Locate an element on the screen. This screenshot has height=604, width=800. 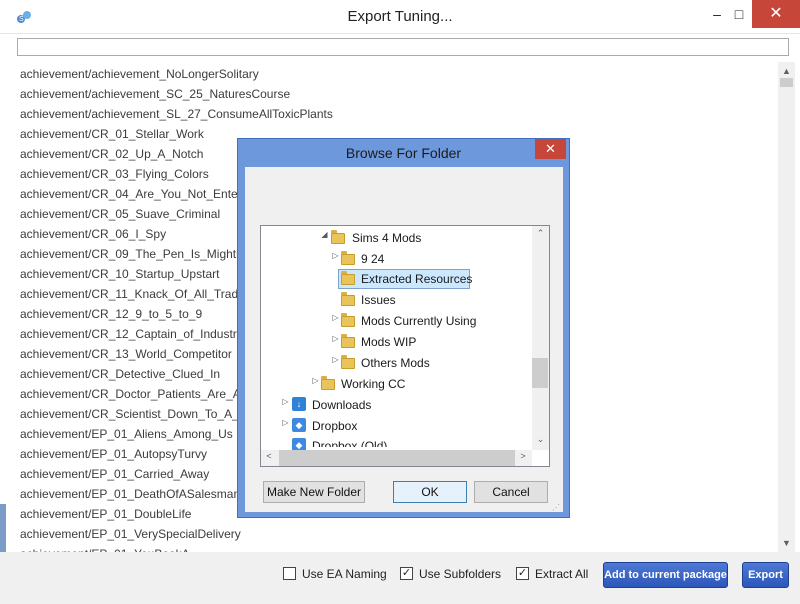
list-item: achievement/CR_13_World_Competitor is located at coordinates (126, 354).